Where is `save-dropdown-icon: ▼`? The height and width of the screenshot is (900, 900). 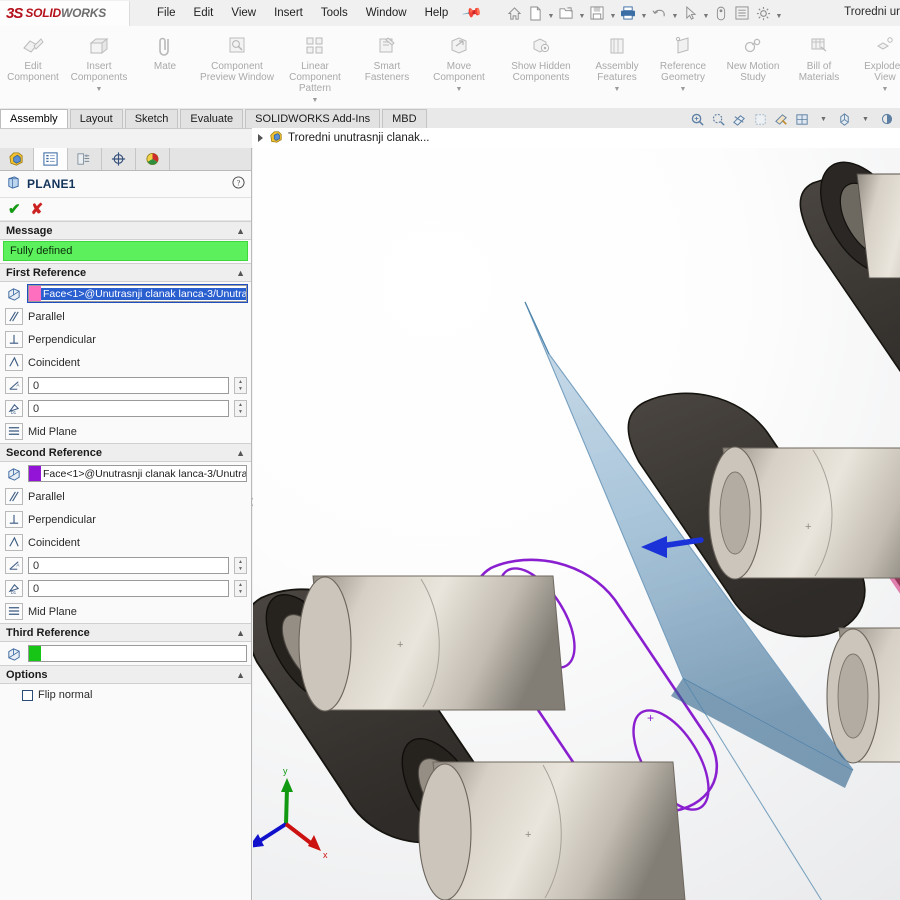
save-dropdown-icon: ▼ is located at coordinates (612, 13).